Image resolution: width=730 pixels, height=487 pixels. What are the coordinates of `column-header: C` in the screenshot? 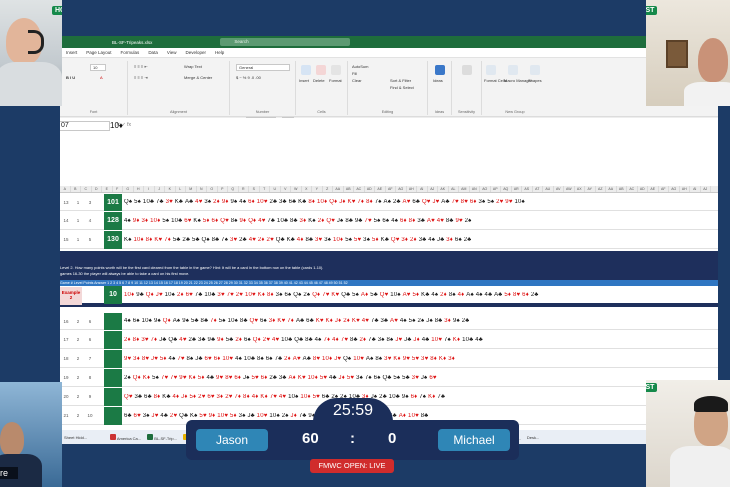 It's located at (86, 189).